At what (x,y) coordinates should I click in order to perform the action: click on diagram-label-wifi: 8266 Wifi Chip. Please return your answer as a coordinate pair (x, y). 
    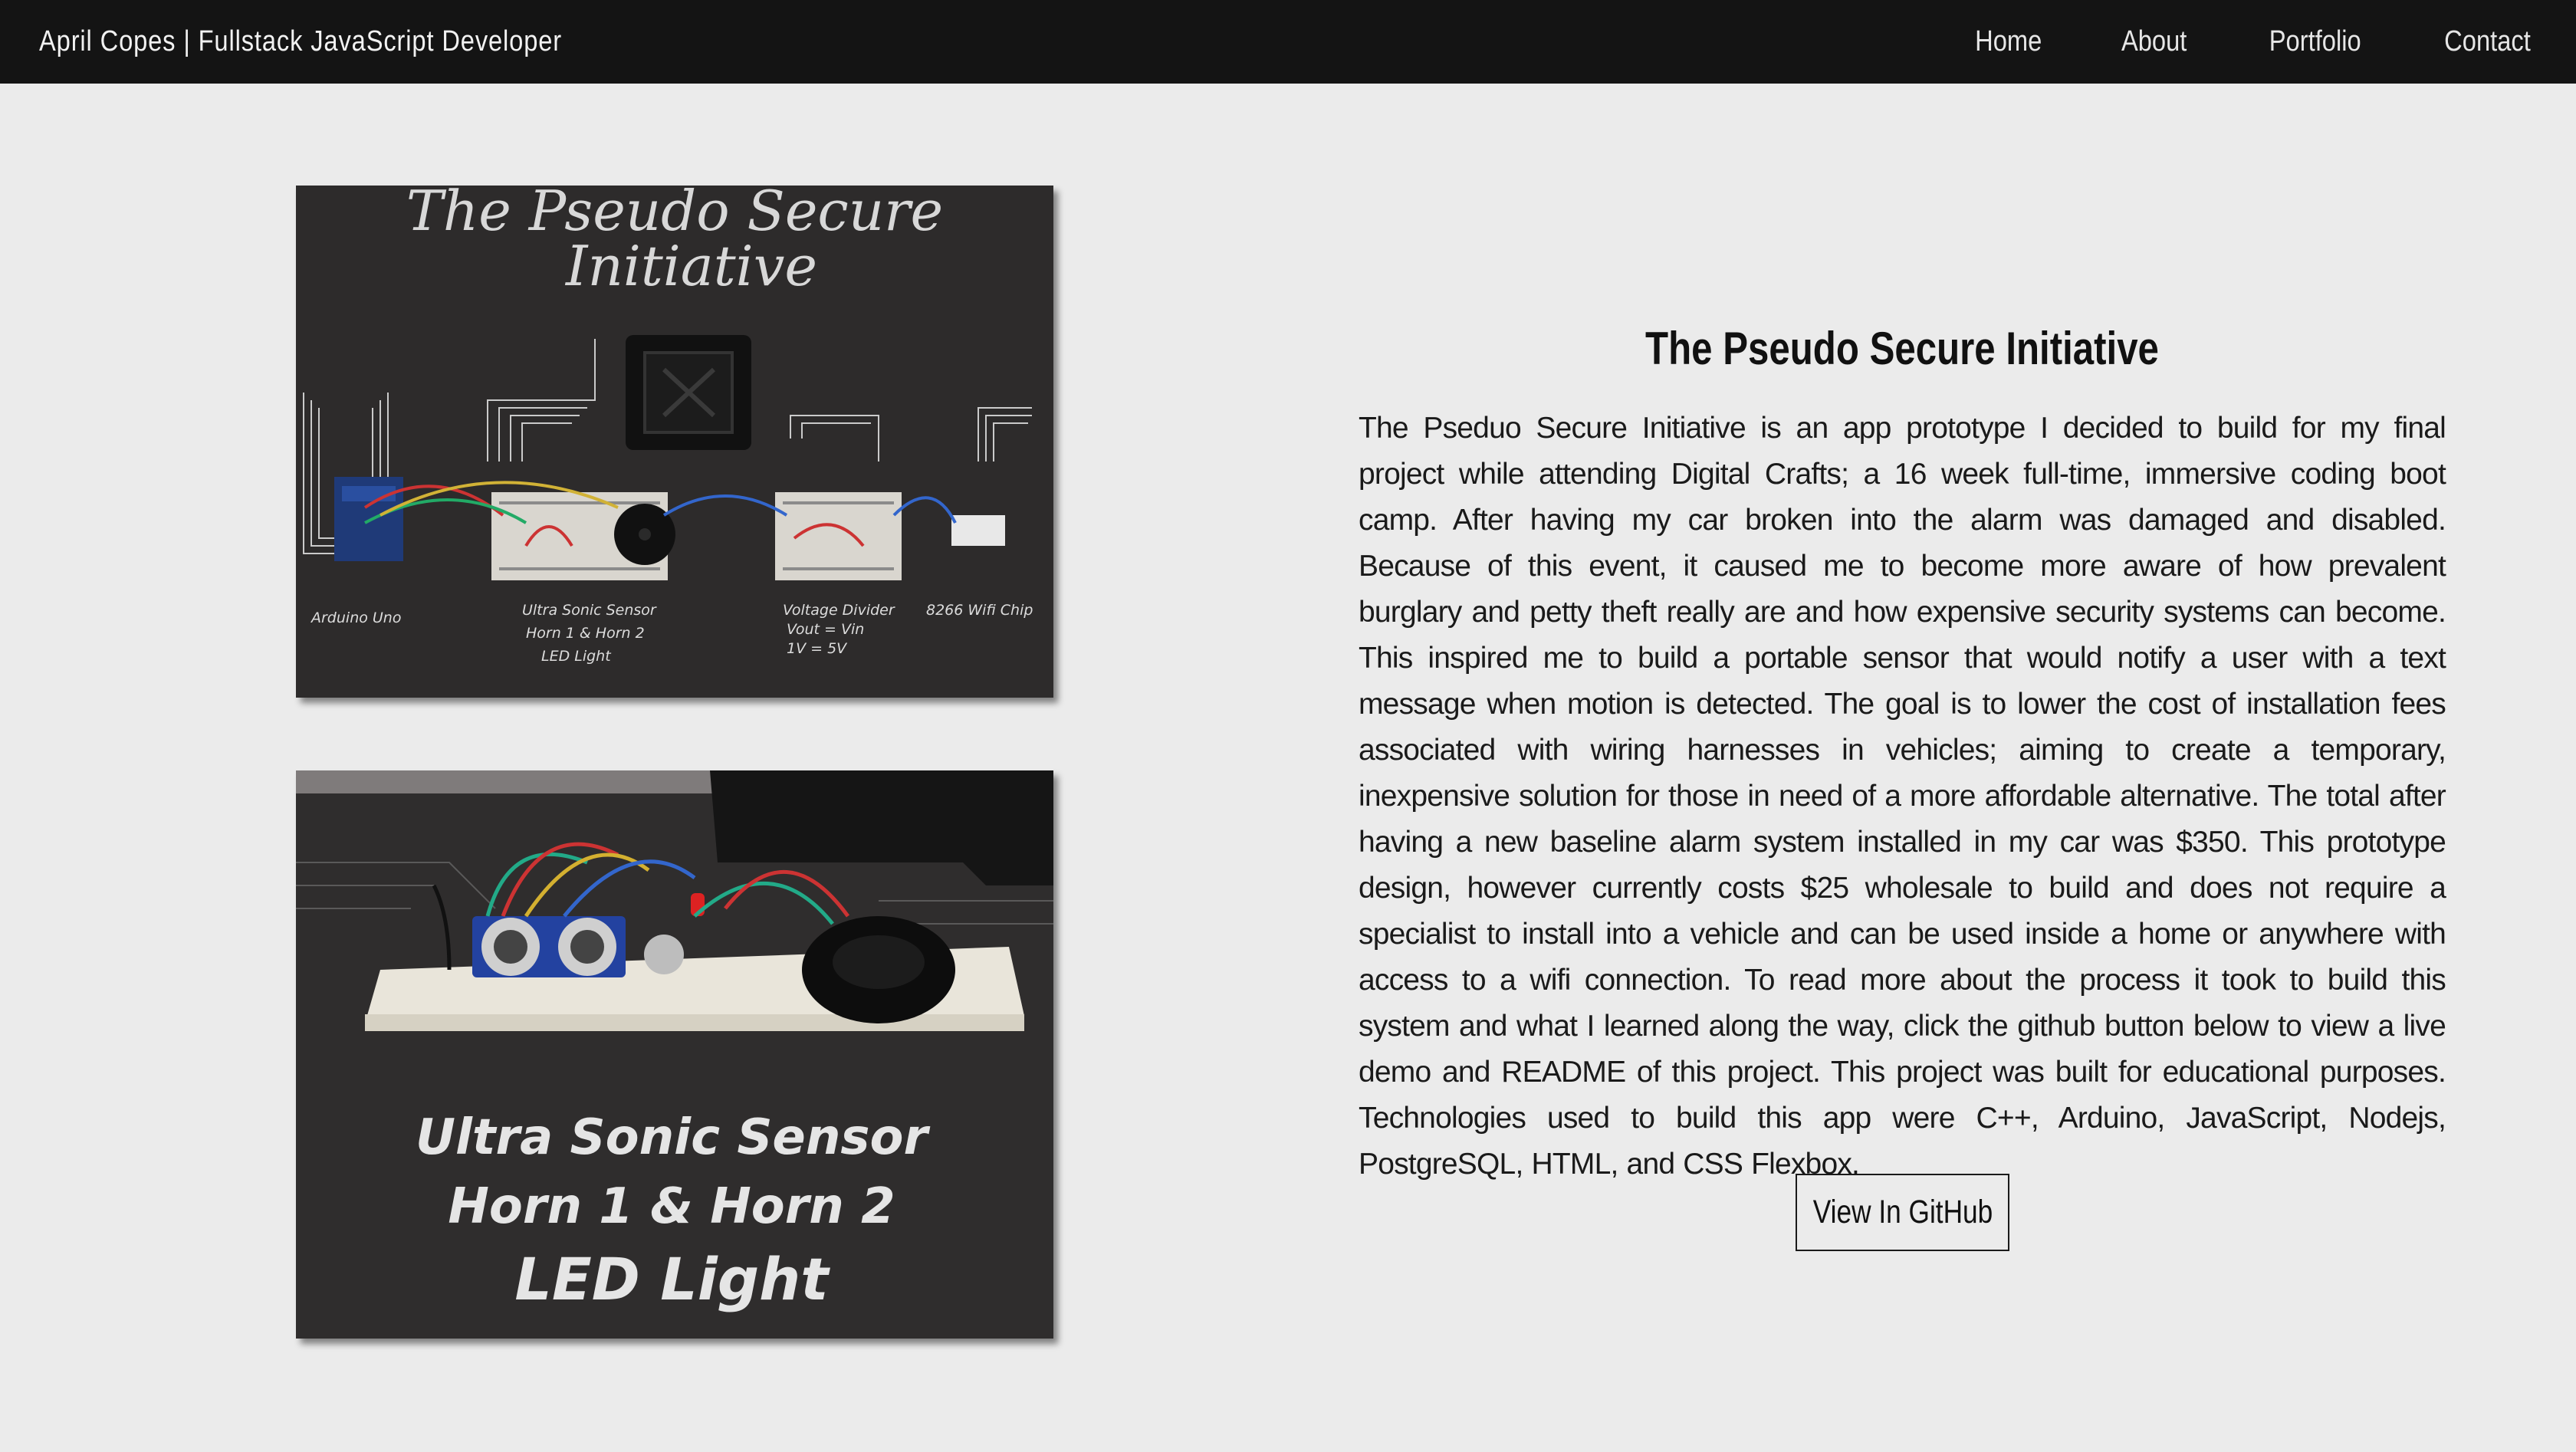
    Looking at the image, I should click on (980, 610).